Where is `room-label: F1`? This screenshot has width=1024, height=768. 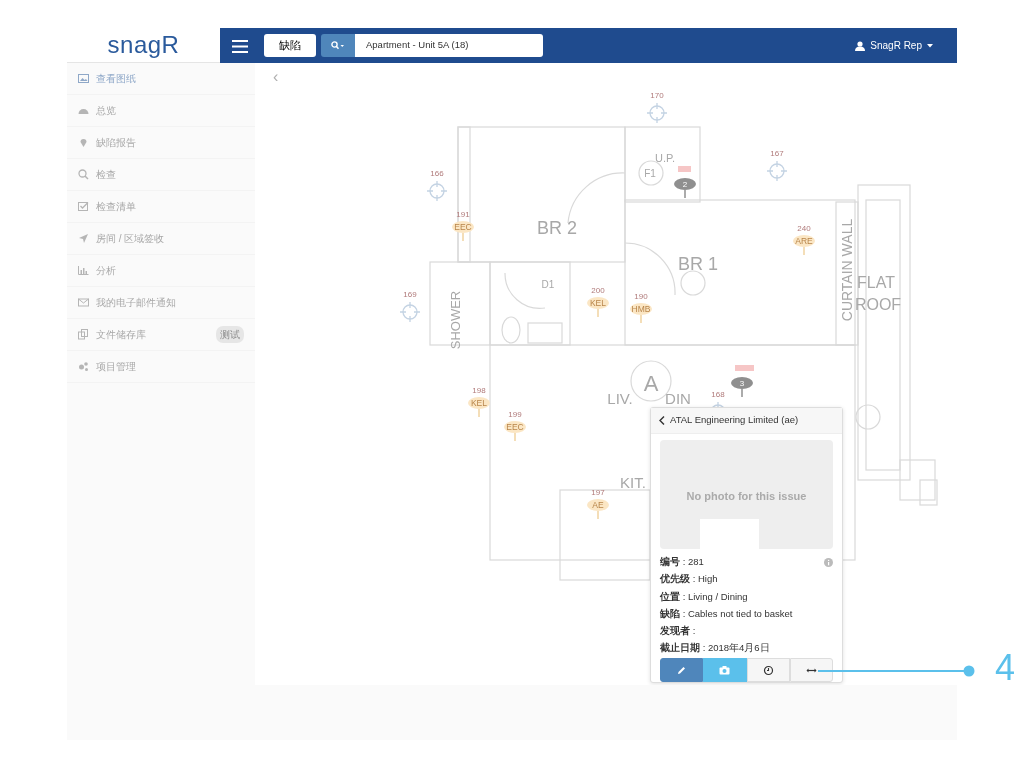 room-label: F1 is located at coordinates (650, 173).